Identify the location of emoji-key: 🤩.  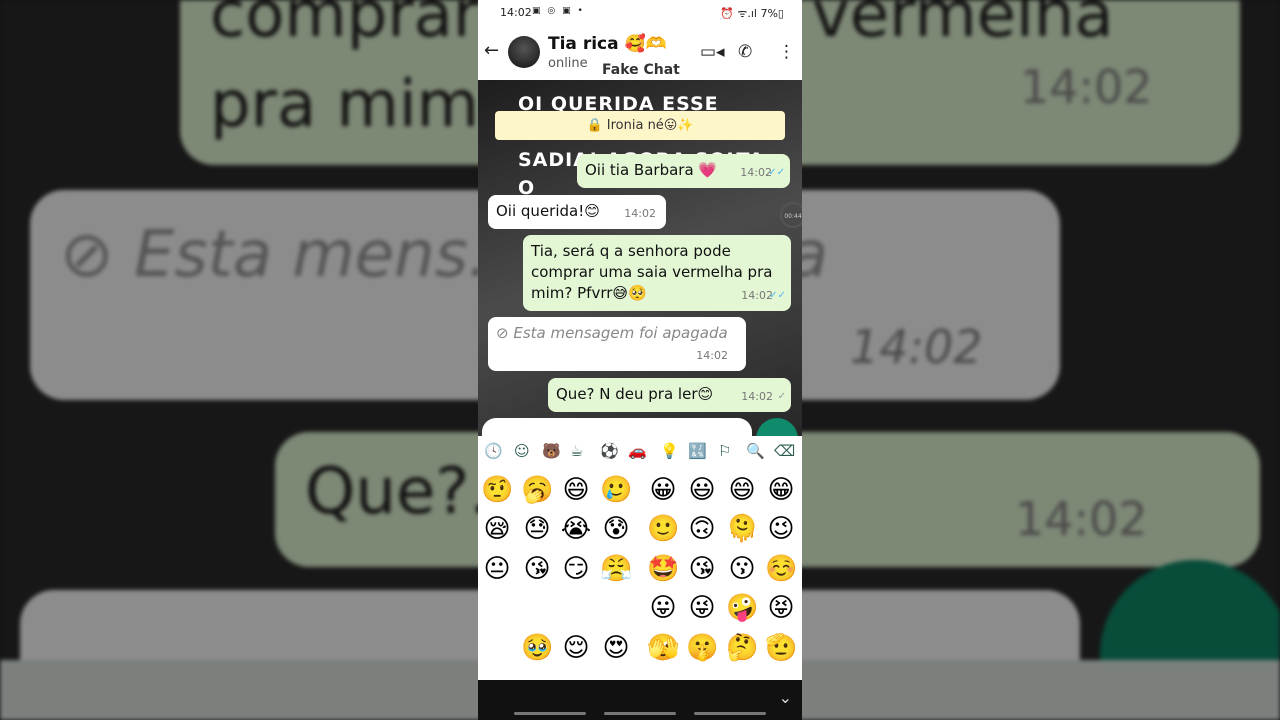
(663, 569).